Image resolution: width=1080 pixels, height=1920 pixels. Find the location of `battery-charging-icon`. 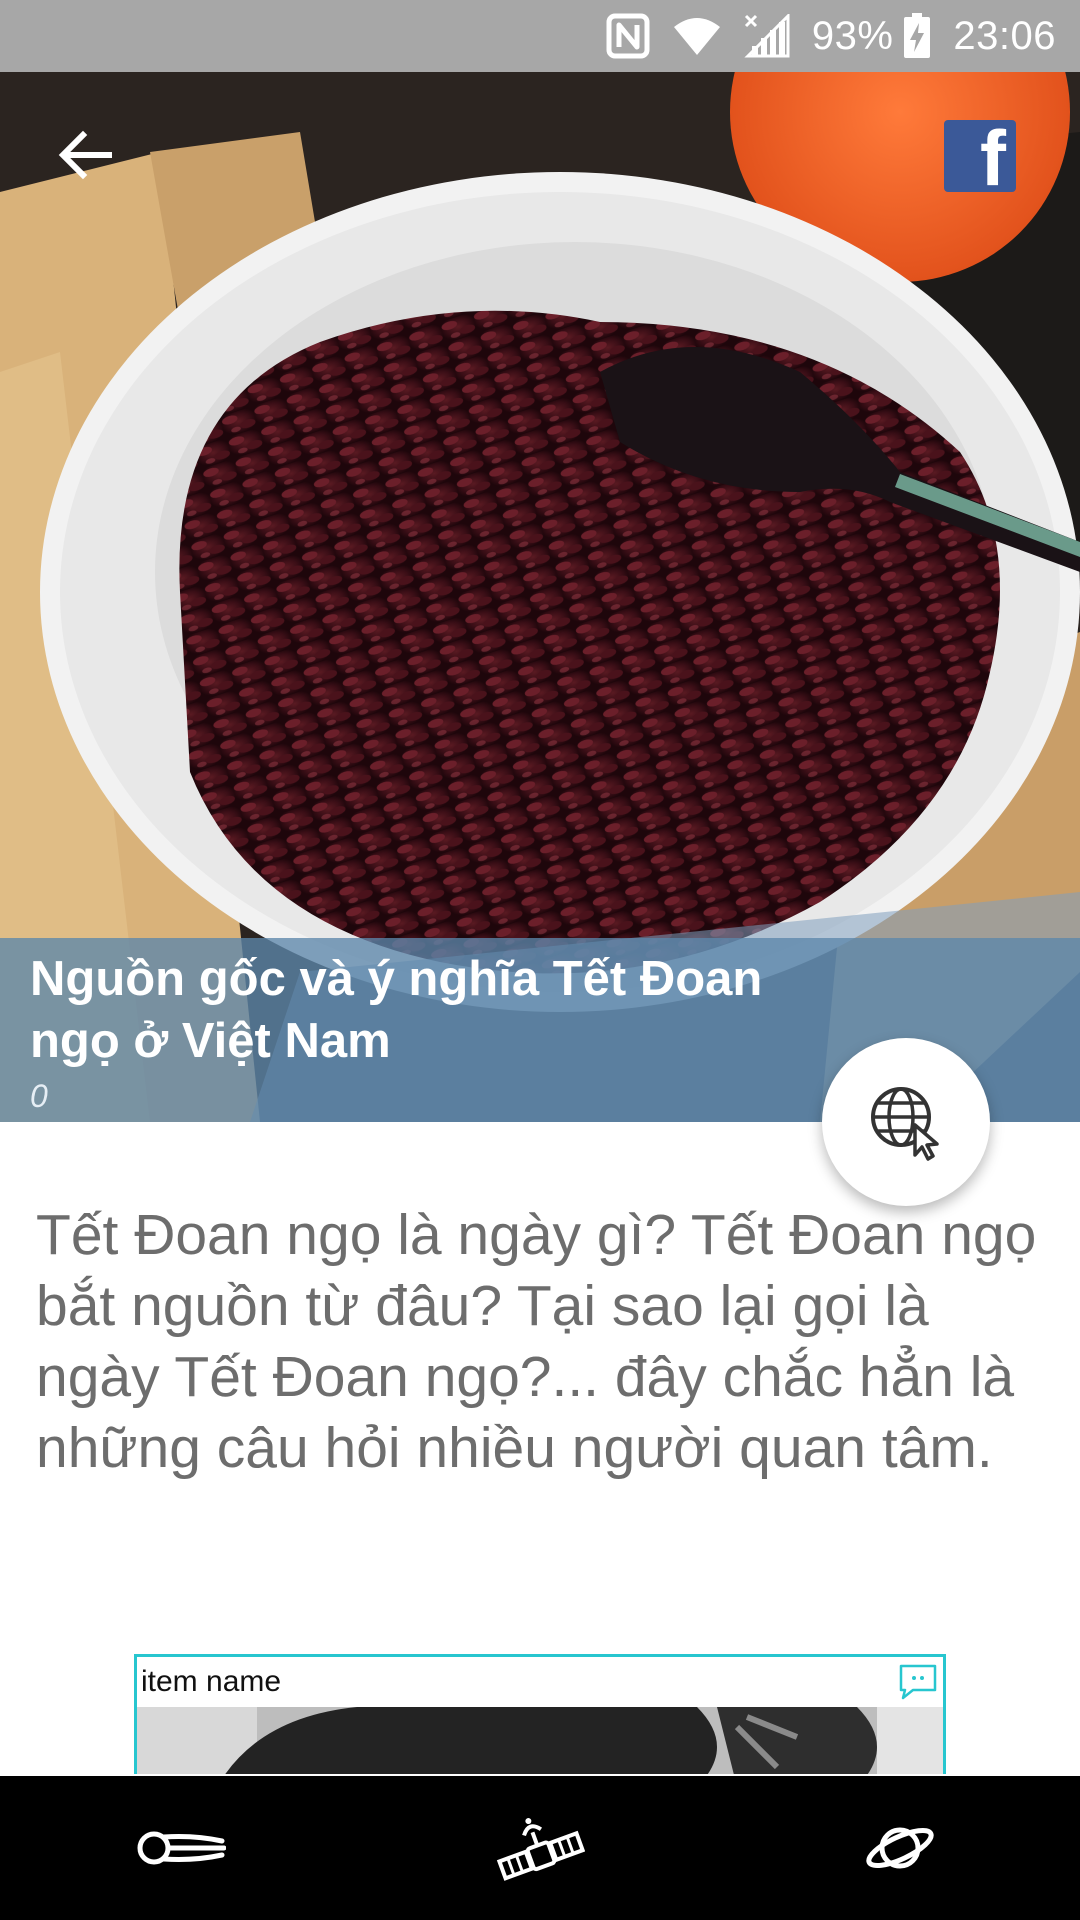

battery-charging-icon is located at coordinates (917, 36).